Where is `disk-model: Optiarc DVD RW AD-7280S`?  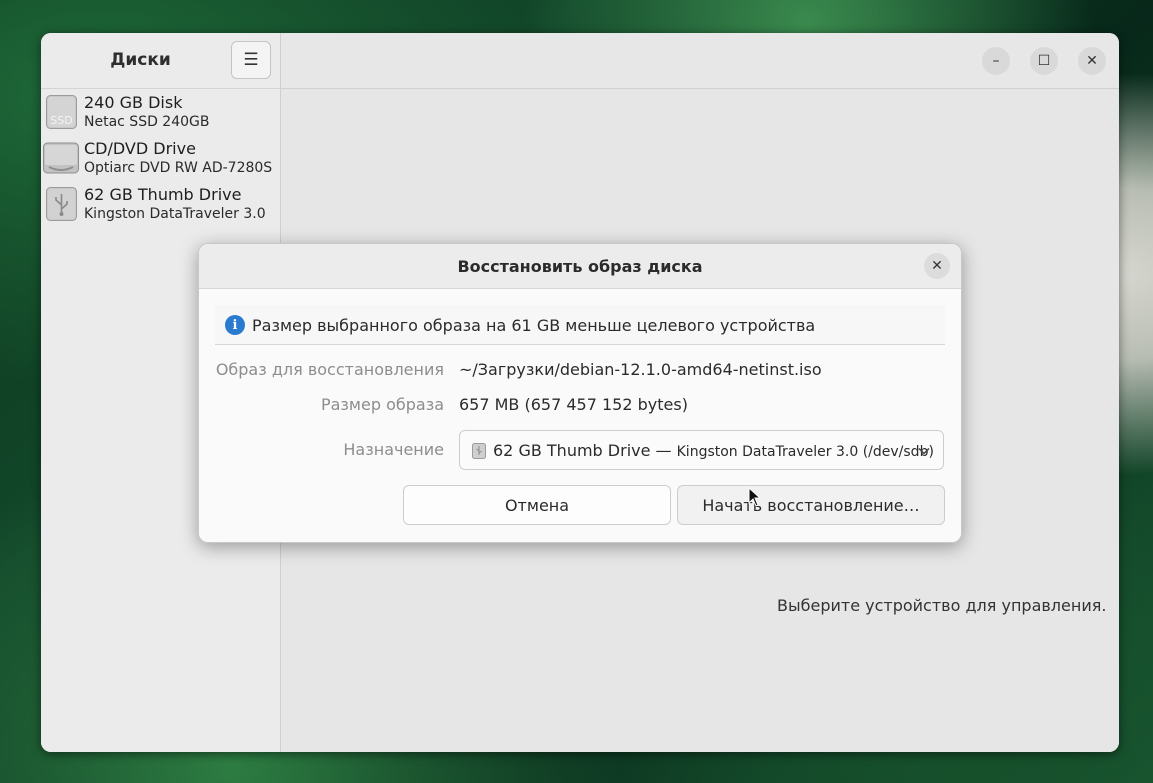 disk-model: Optiarc DVD RW AD-7280S is located at coordinates (178, 168).